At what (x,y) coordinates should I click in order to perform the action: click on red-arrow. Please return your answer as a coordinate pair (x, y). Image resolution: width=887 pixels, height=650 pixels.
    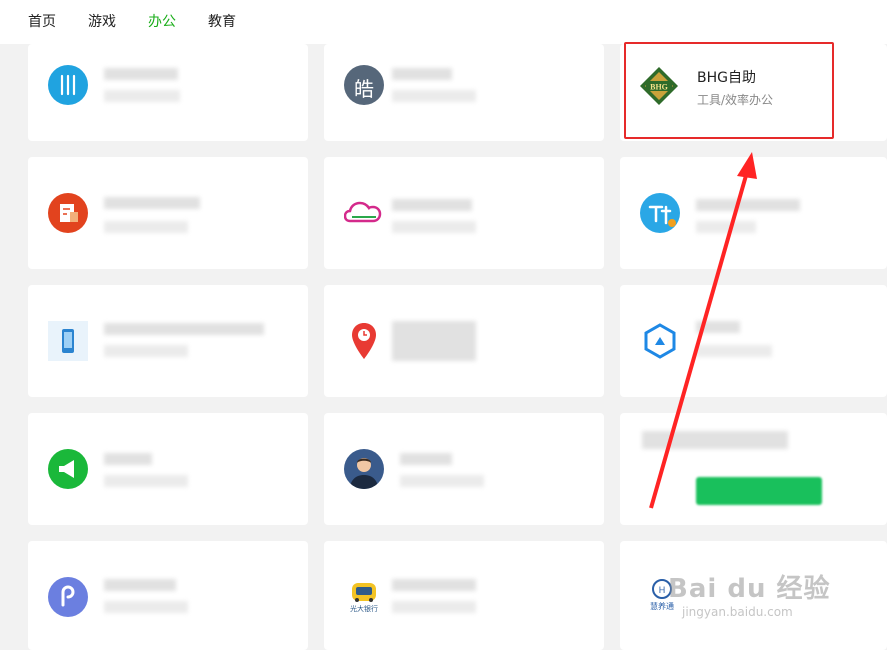
    Looking at the image, I should click on (703, 330).